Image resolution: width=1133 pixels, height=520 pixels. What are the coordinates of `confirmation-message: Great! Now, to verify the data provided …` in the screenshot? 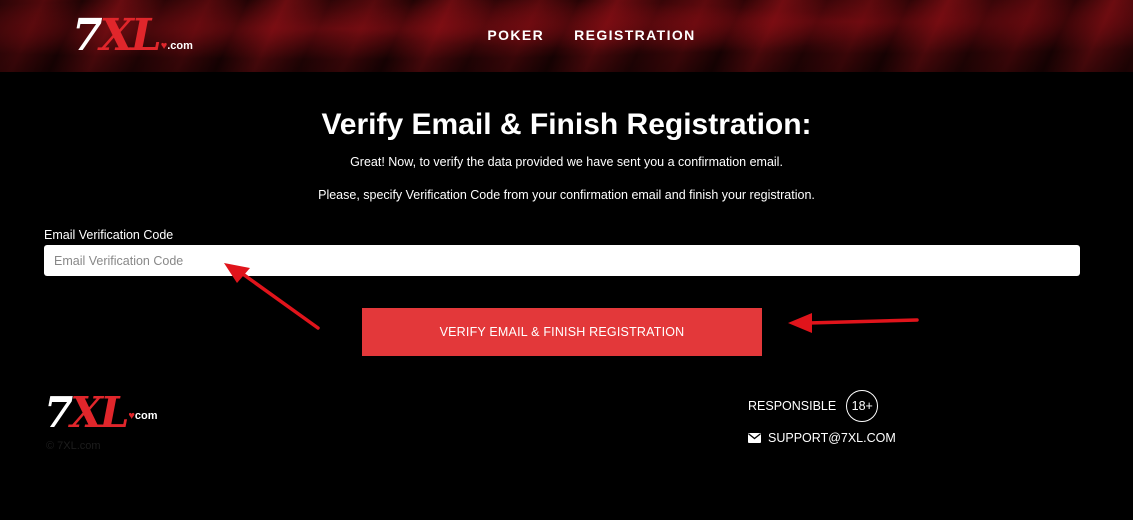 It's located at (566, 162).